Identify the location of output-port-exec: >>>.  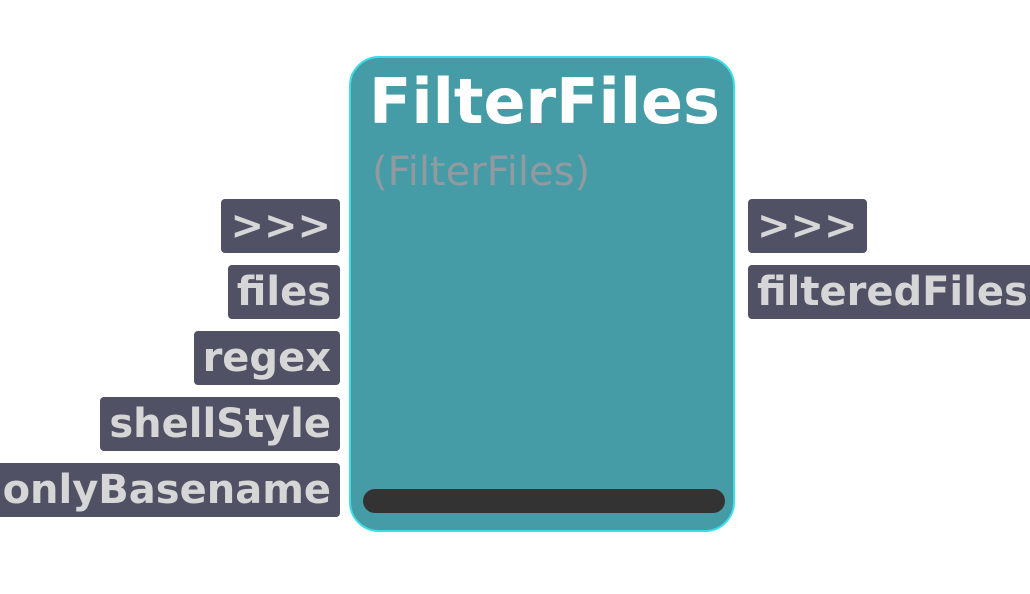
(807, 226).